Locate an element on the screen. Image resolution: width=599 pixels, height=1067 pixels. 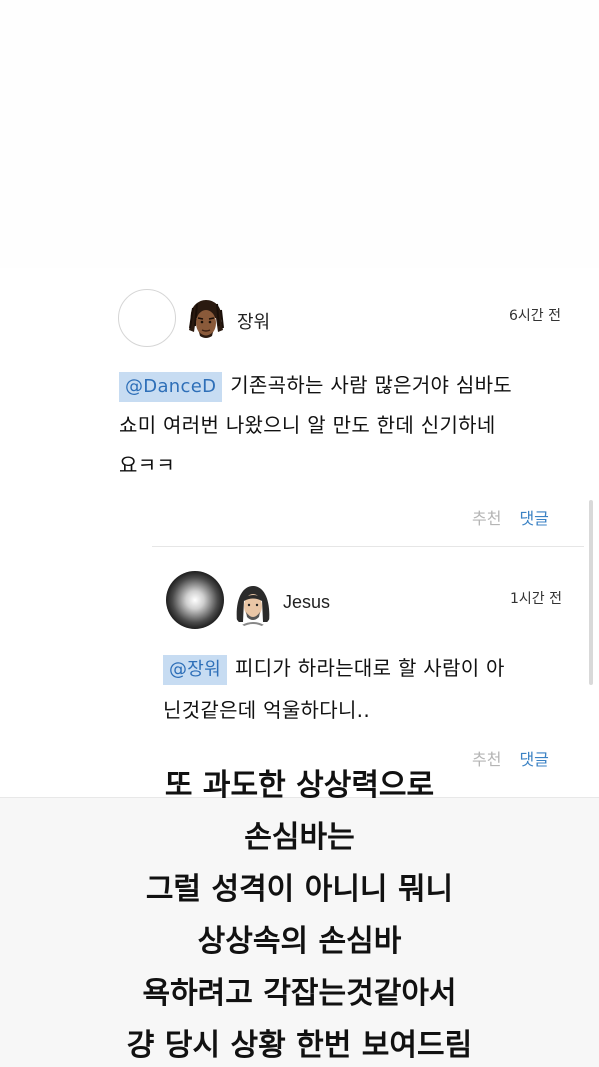
mention-tag: @DanceD is located at coordinates (171, 387).